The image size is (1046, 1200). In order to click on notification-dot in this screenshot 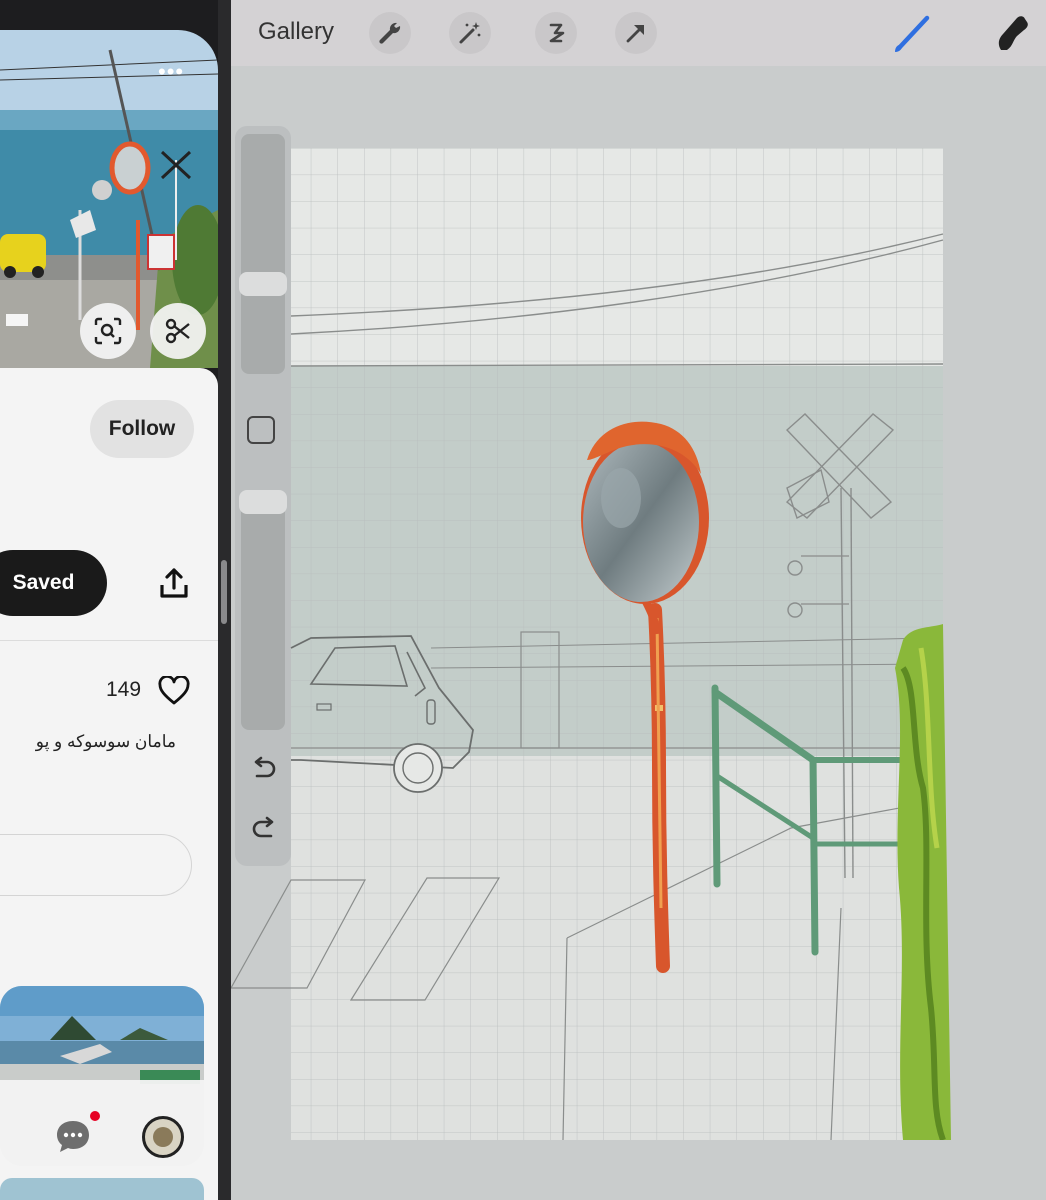, I will do `click(95, 1116)`.